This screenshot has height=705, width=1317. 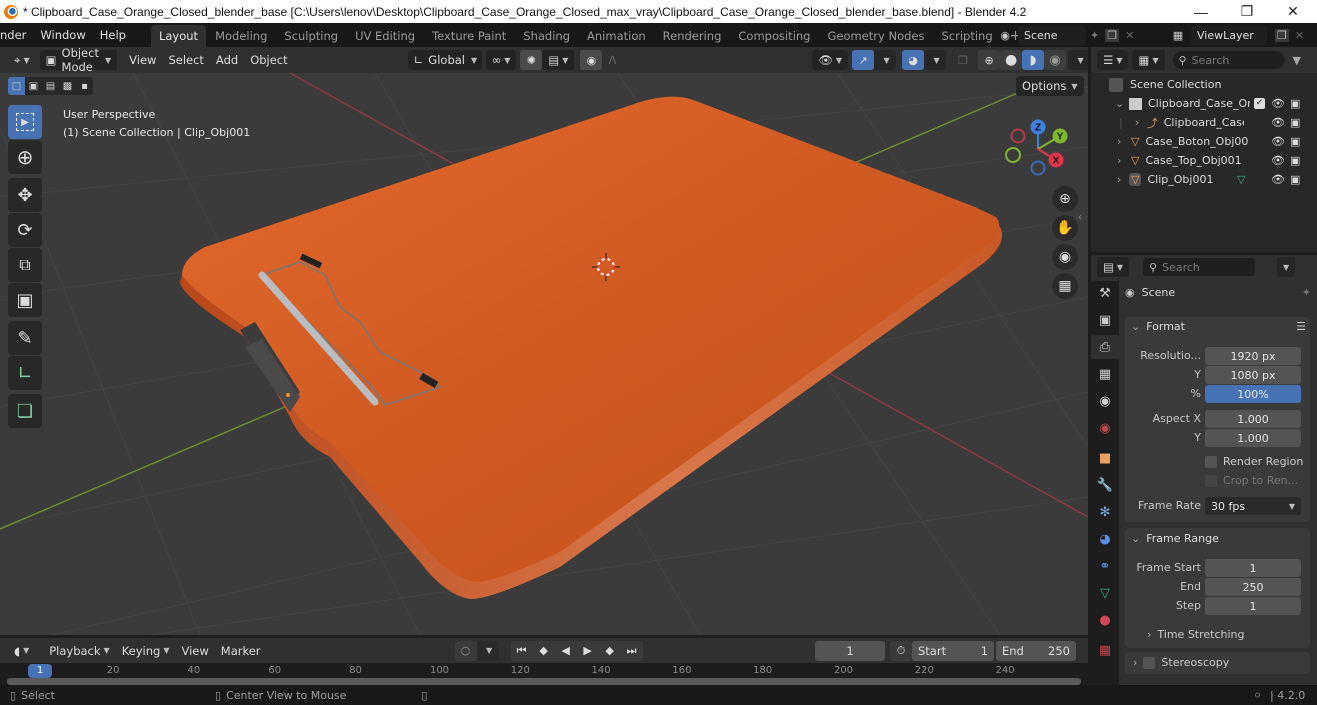 I want to click on aspect-x-field: 1.000, so click(x=1253, y=419).